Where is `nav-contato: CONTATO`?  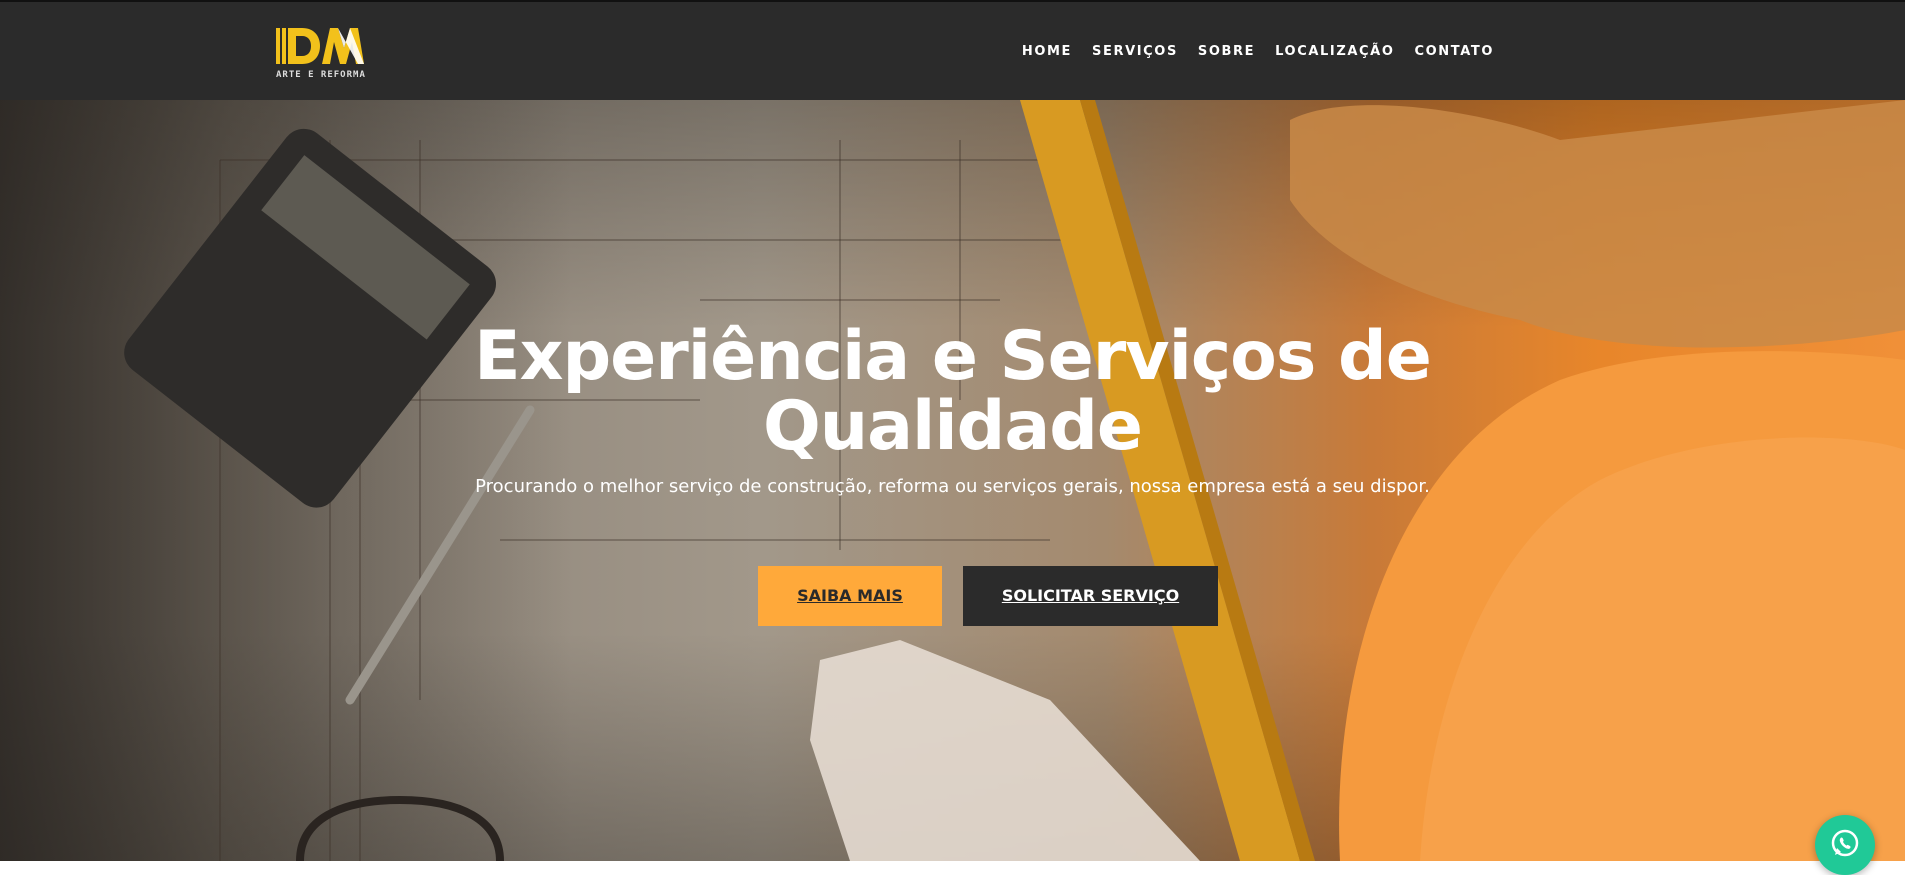 nav-contato: CONTATO is located at coordinates (1454, 51).